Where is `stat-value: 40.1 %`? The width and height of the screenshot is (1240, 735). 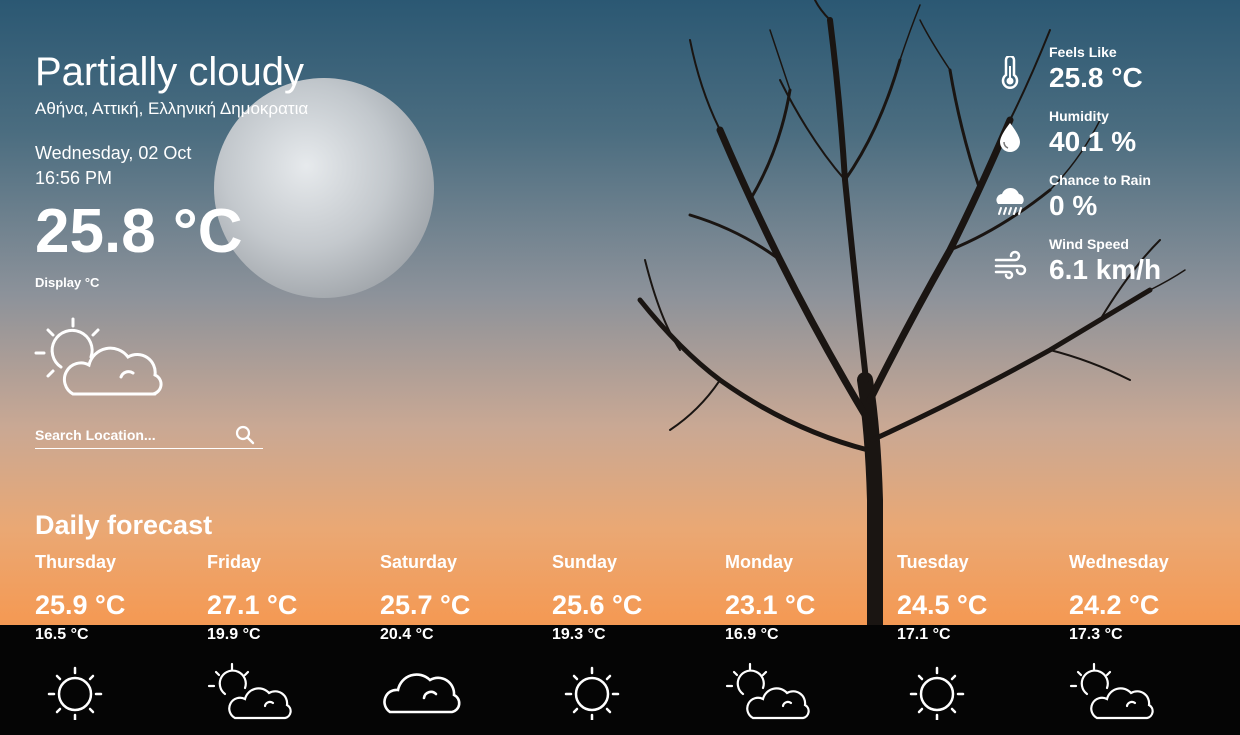
stat-value: 40.1 % is located at coordinates (1093, 141).